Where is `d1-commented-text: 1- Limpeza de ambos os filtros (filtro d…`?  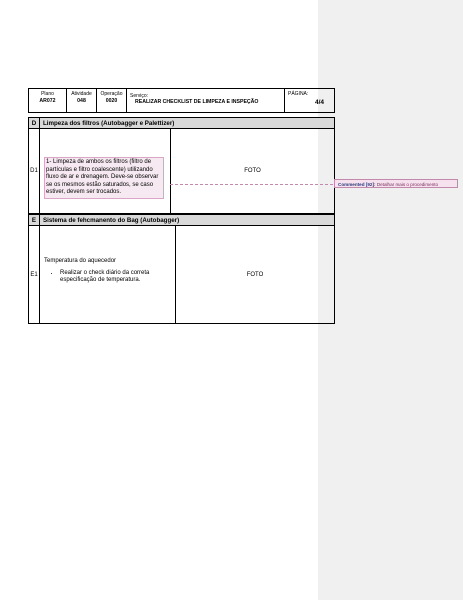
d1-commented-text: 1- Limpeza de ambos os filtros (filtro d… is located at coordinates (104, 178).